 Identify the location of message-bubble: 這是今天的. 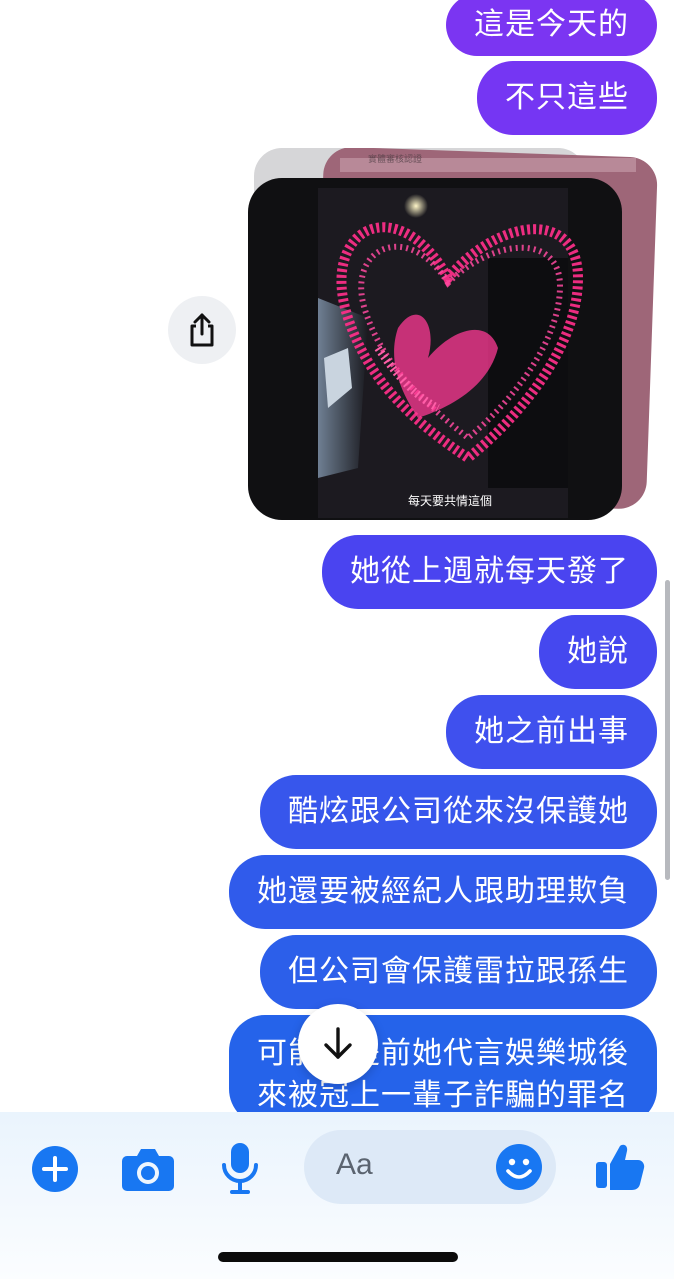
(551, 28).